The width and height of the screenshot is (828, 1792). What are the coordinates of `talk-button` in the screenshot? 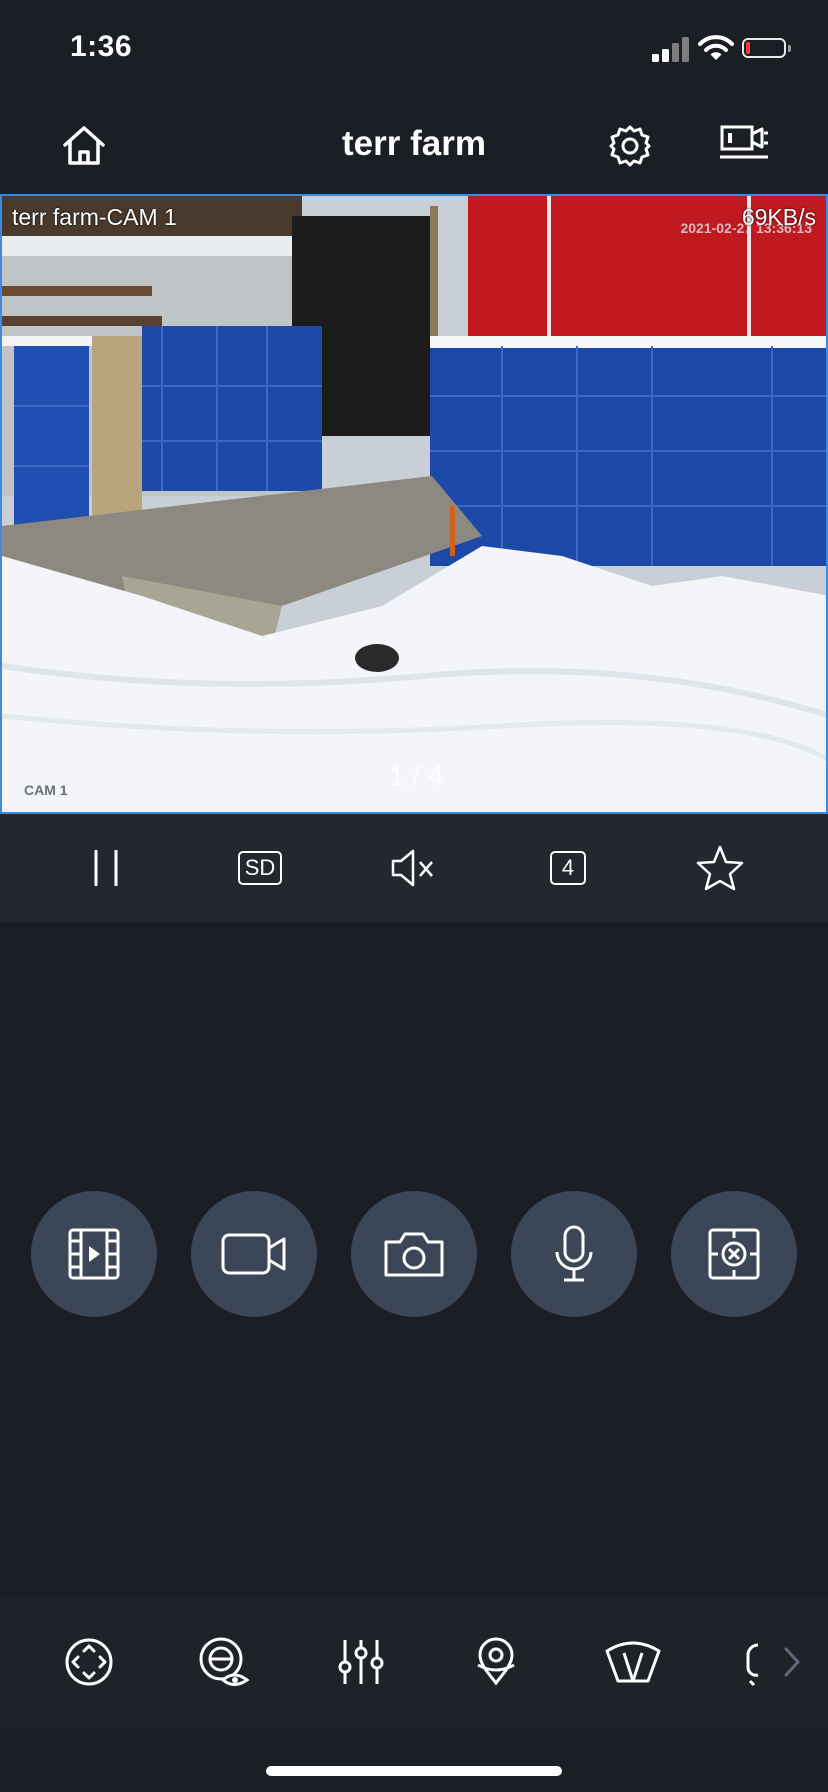 It's located at (574, 1254).